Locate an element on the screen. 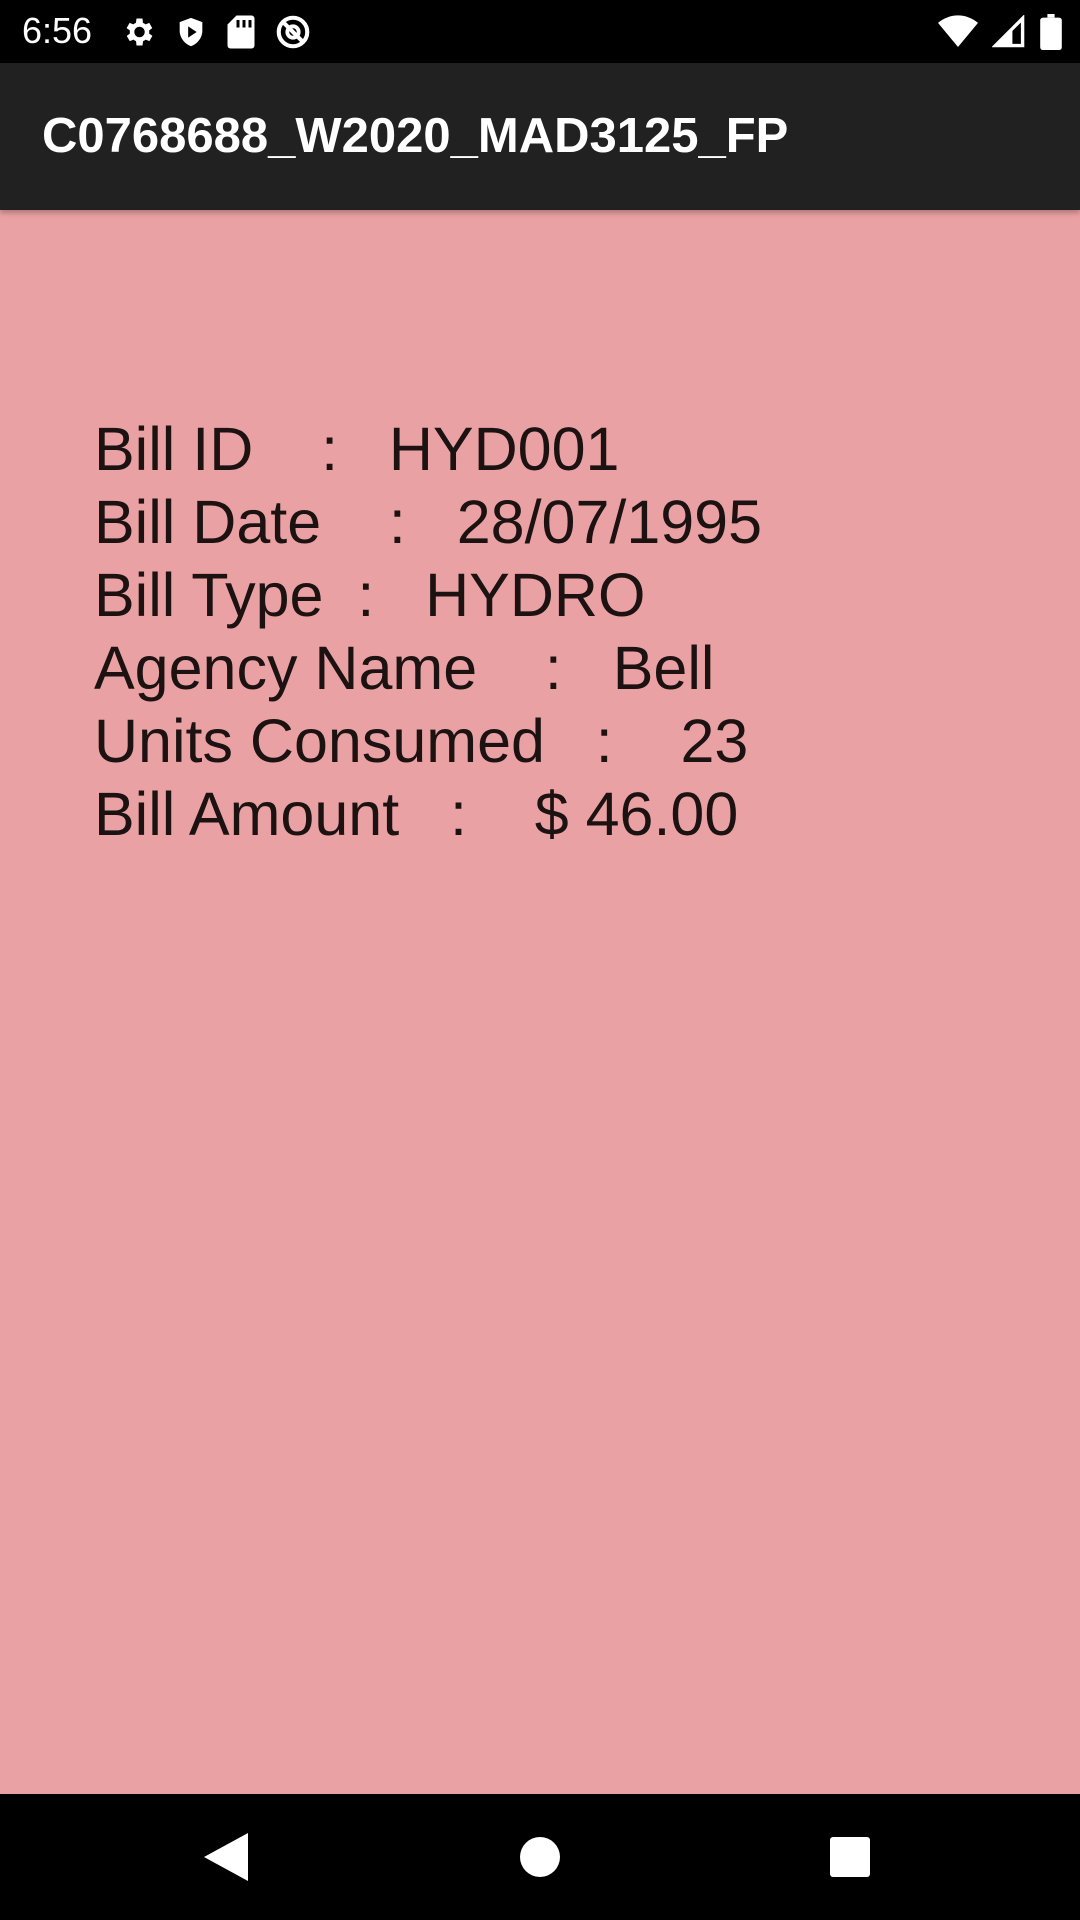  recents-icon is located at coordinates (850, 1857).